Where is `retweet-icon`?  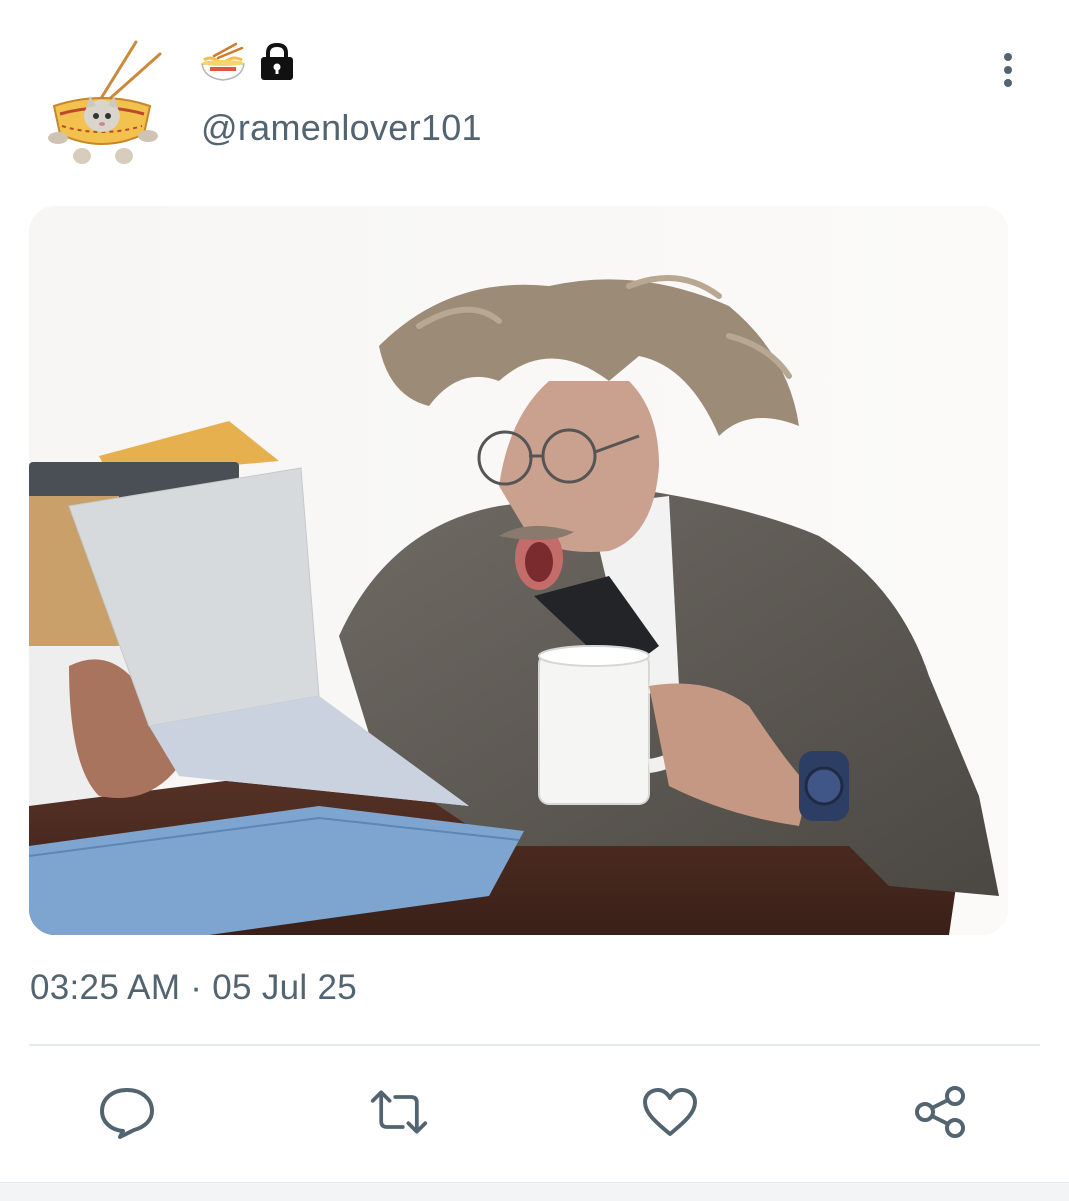
retweet-icon is located at coordinates (399, 1112).